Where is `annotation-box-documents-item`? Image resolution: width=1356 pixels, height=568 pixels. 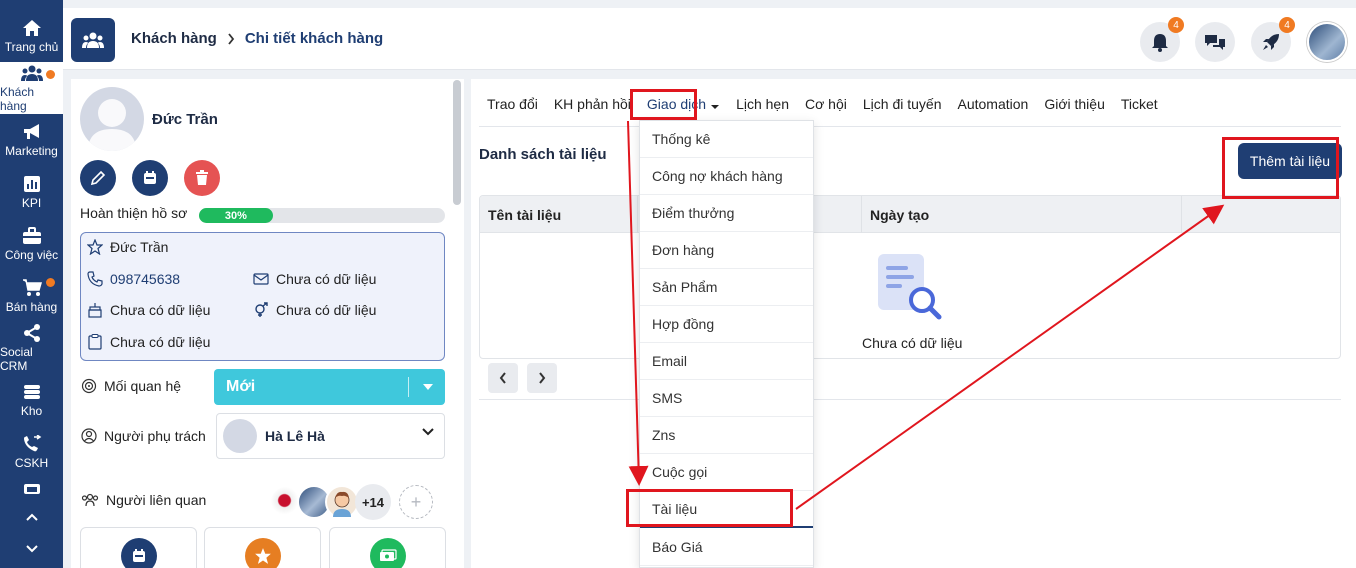
annotation-box-documents-item is located at coordinates (709, 508).